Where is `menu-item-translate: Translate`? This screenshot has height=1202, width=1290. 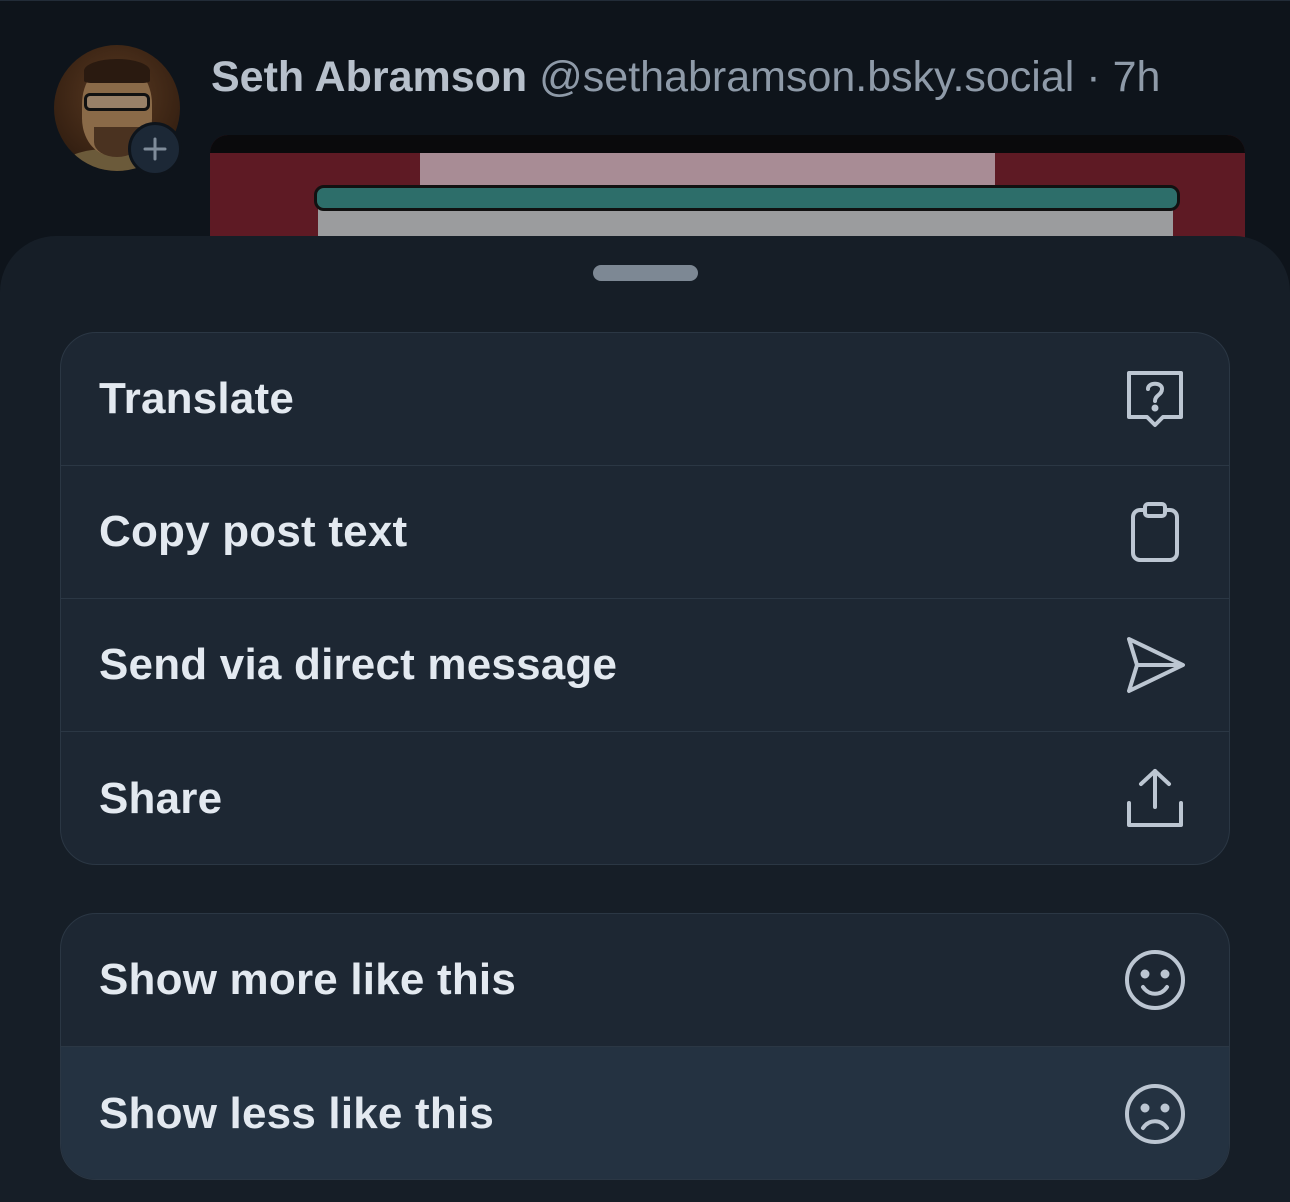 menu-item-translate: Translate is located at coordinates (645, 399).